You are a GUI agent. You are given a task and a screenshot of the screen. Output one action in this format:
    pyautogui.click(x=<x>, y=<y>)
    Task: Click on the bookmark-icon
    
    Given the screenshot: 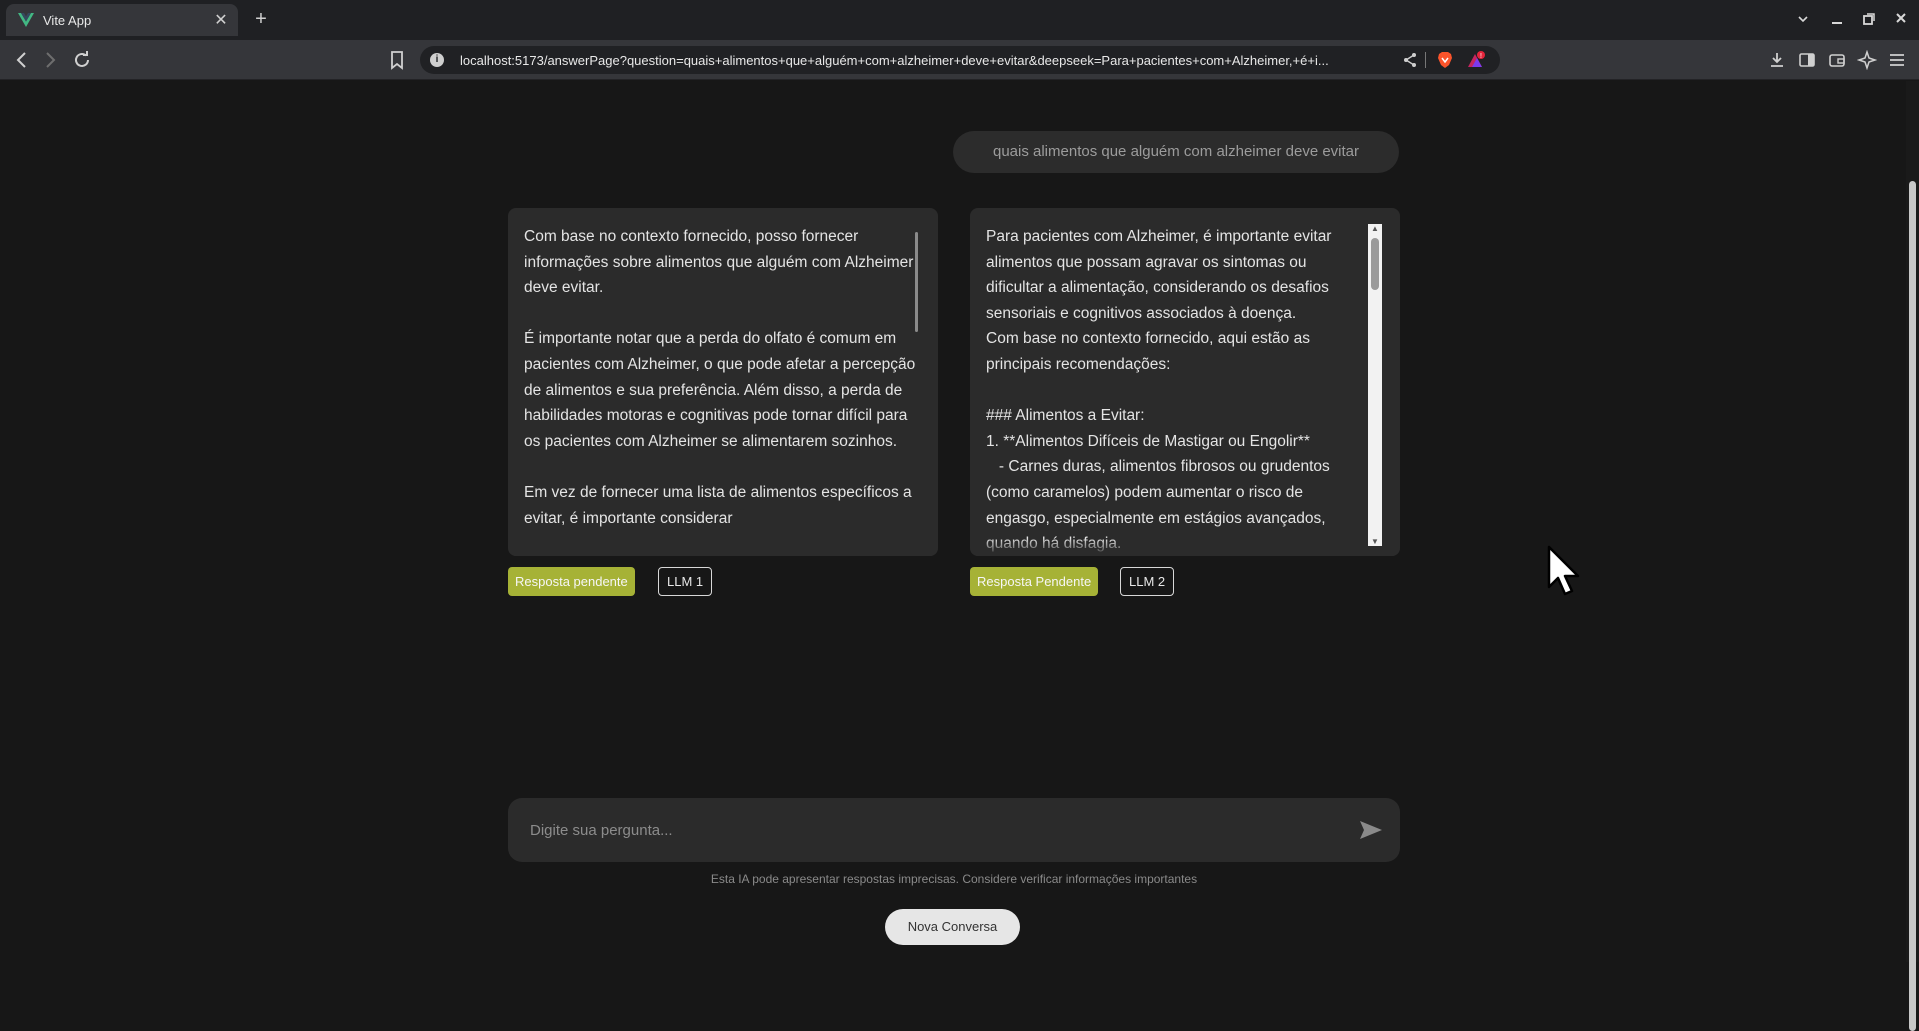 What is the action you would take?
    pyautogui.click(x=397, y=60)
    